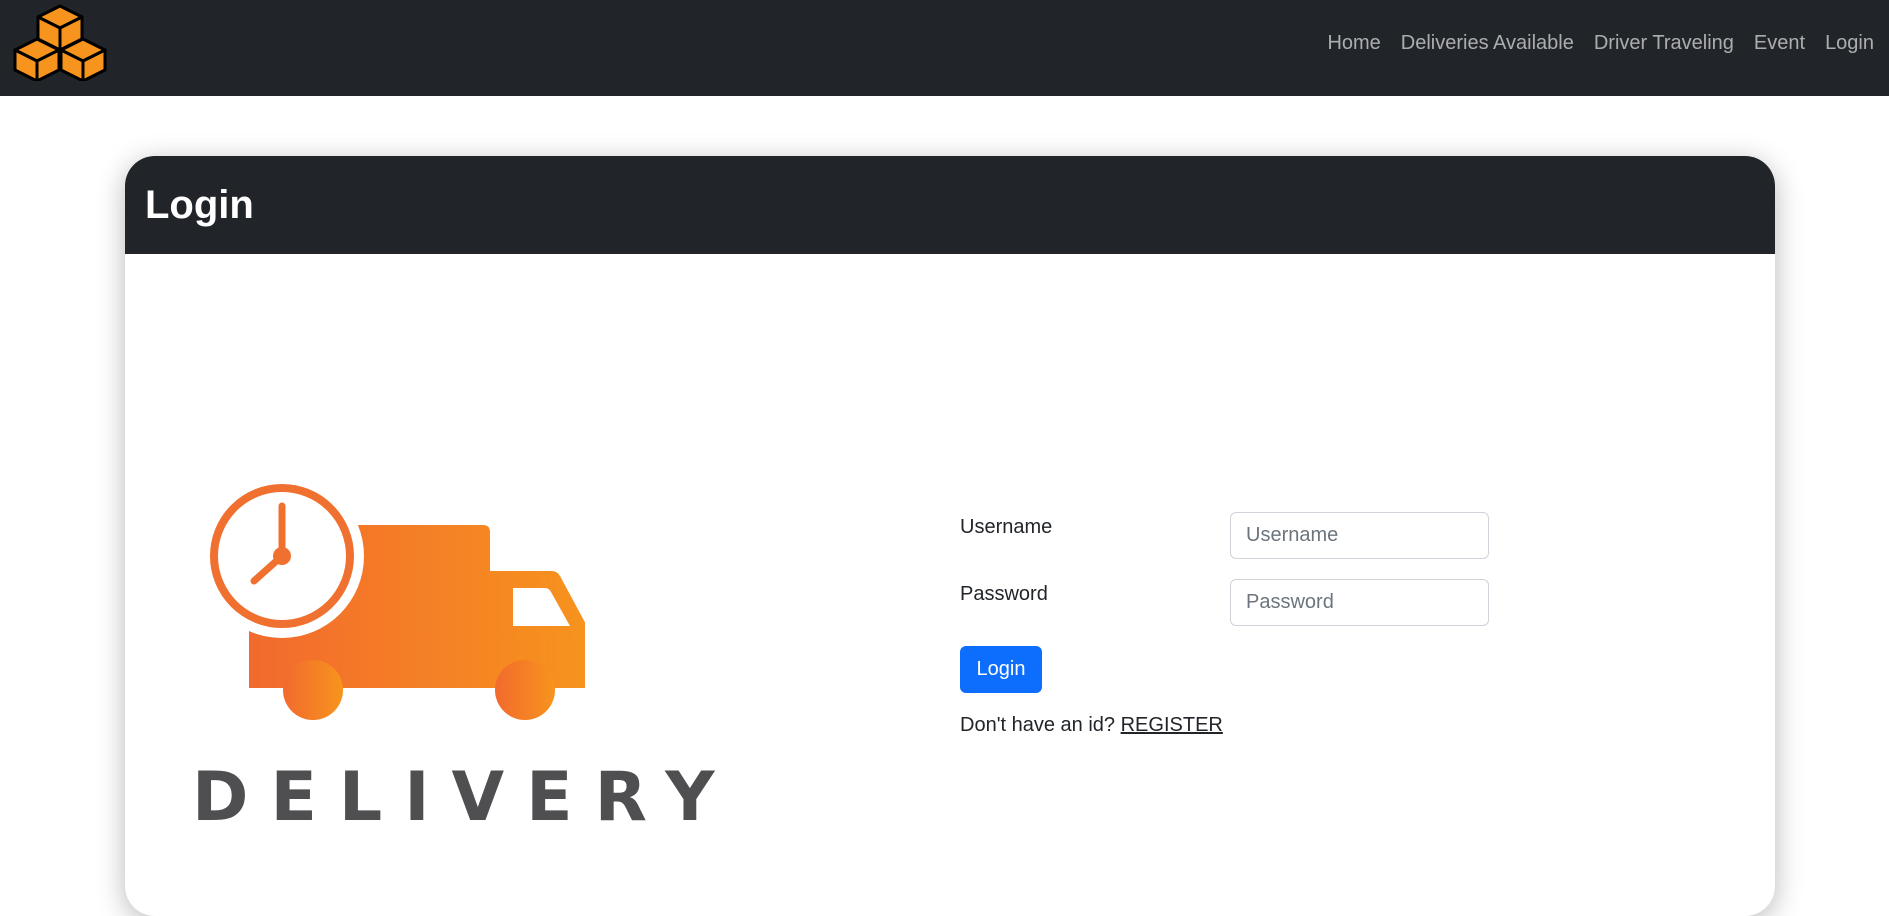 The width and height of the screenshot is (1889, 916). Describe the element at coordinates (60, 42) in the screenshot. I see `boxes-logo-icon` at that location.